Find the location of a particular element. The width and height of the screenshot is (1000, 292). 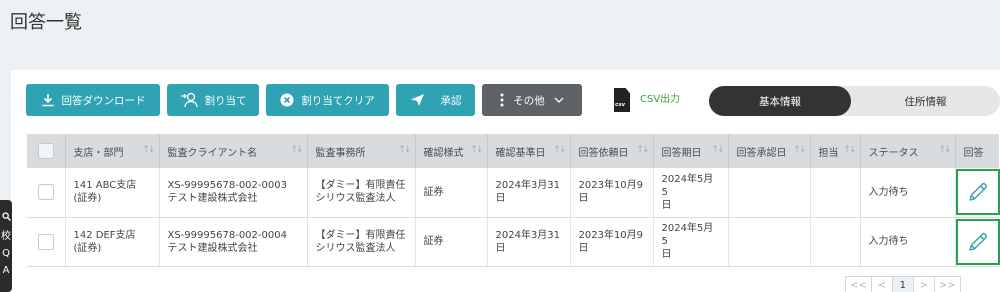

column-header-firm: 監査事務所 ↑↓ is located at coordinates (361, 151).